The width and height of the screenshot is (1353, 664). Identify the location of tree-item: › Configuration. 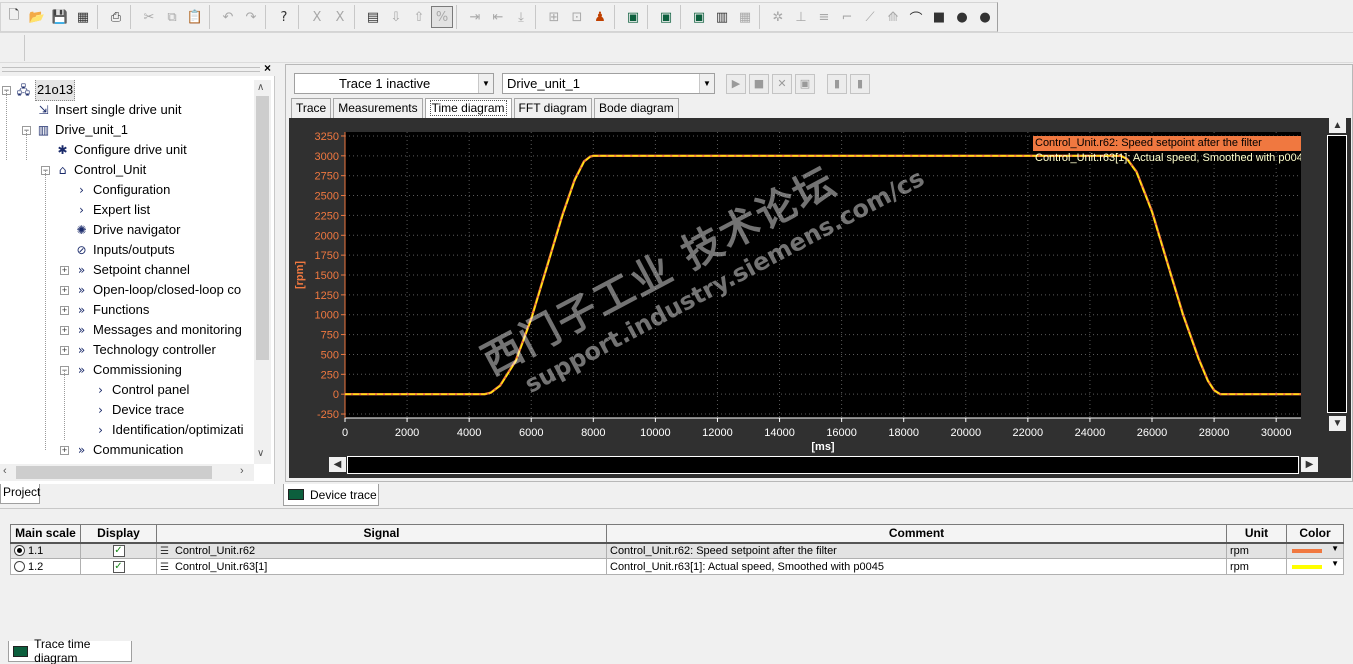
(115, 190).